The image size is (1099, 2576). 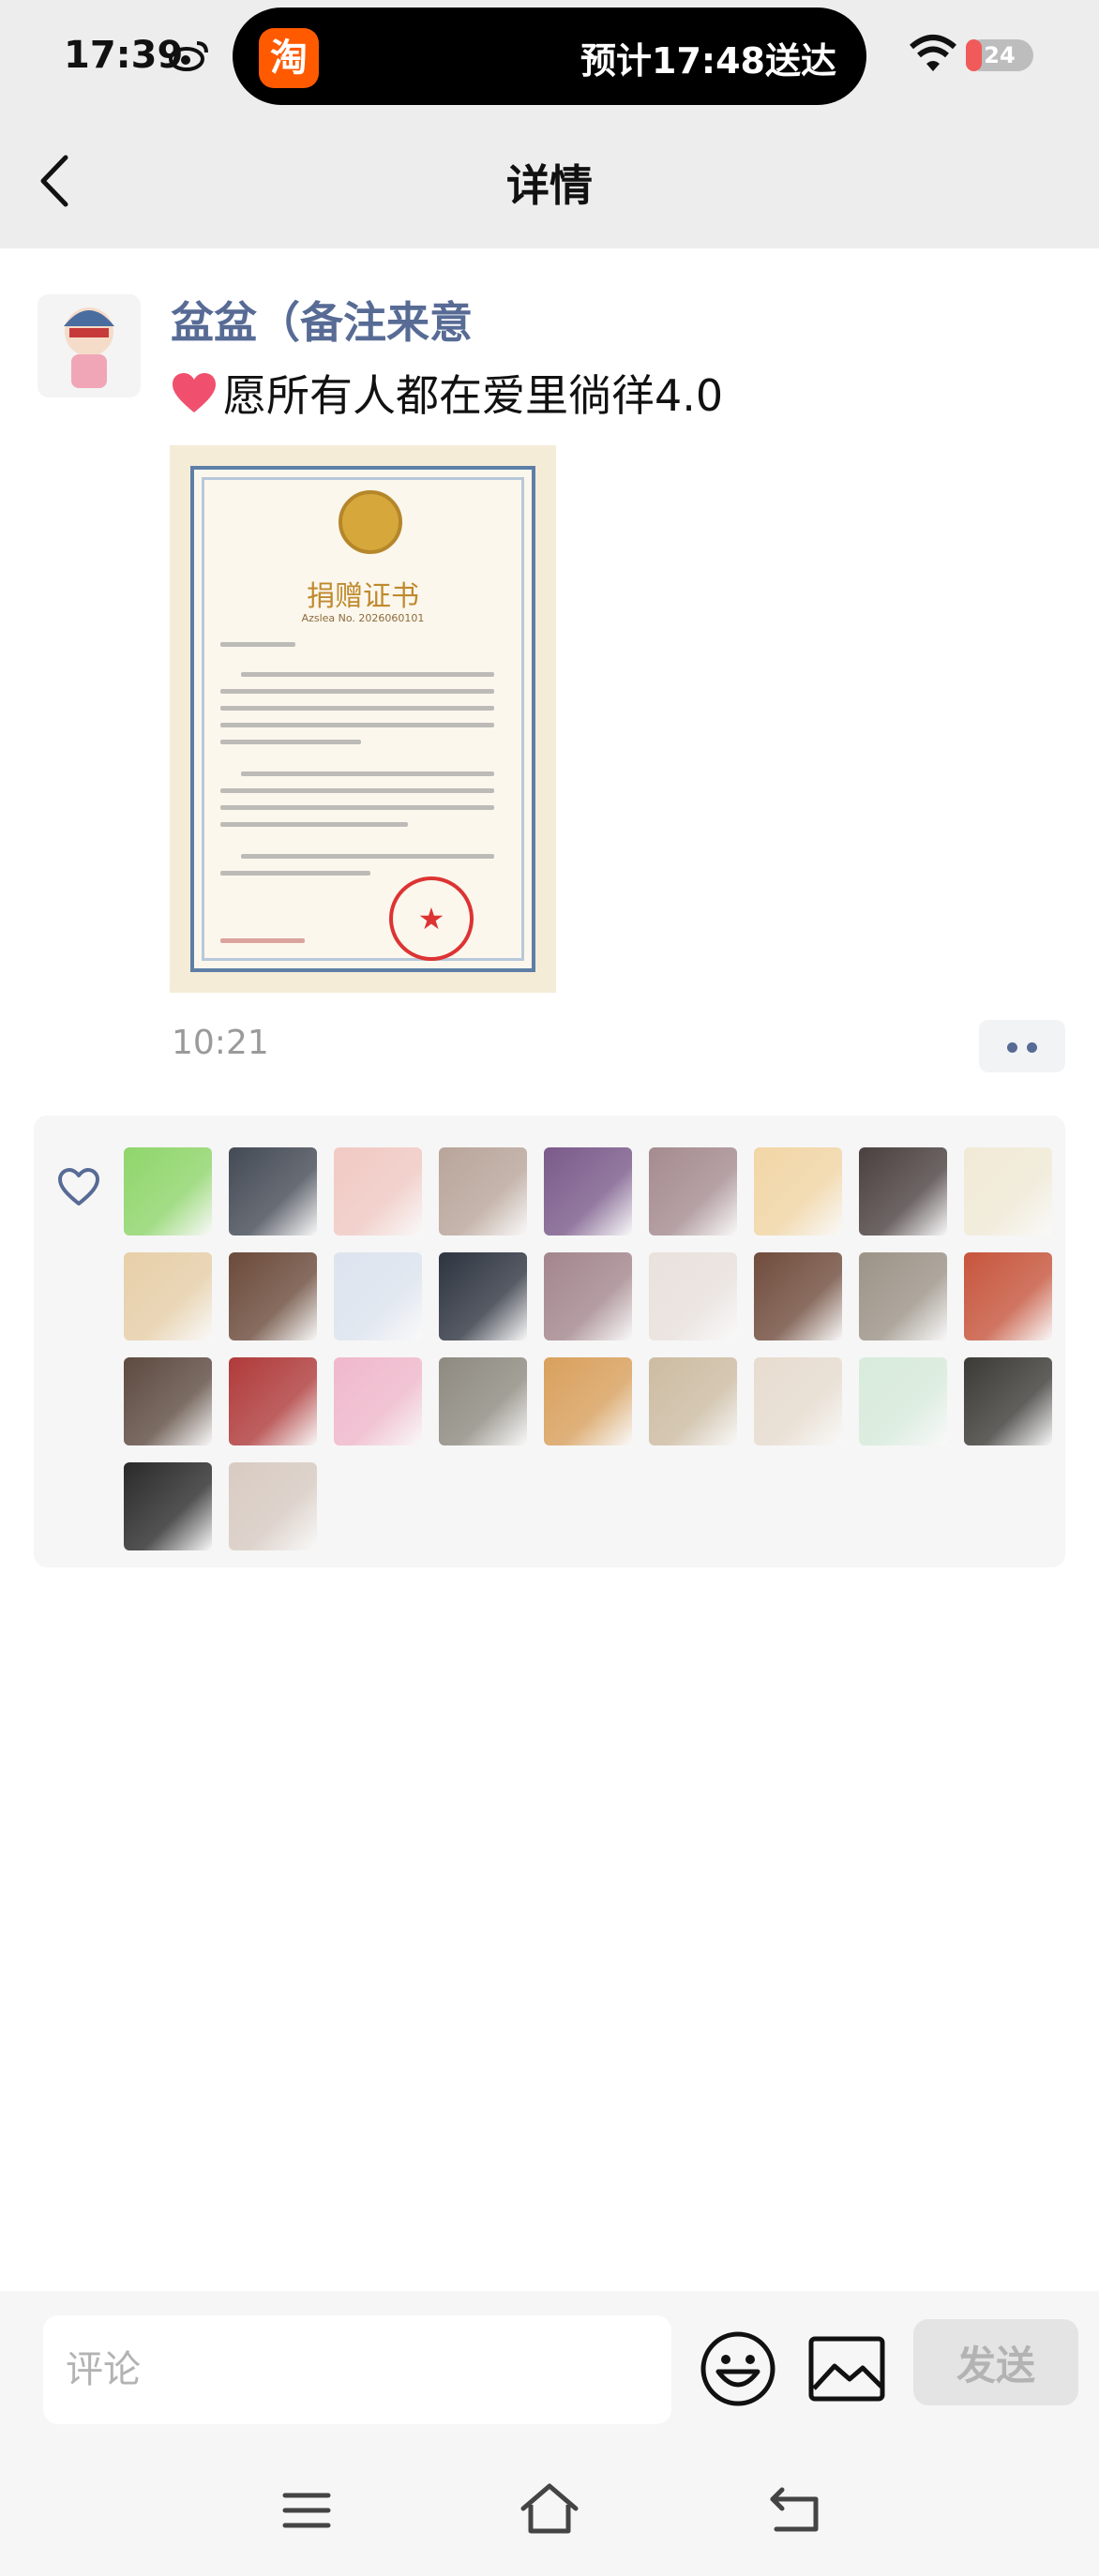 What do you see at coordinates (78, 1187) in the screenshot?
I see `like-heart-icon` at bounding box center [78, 1187].